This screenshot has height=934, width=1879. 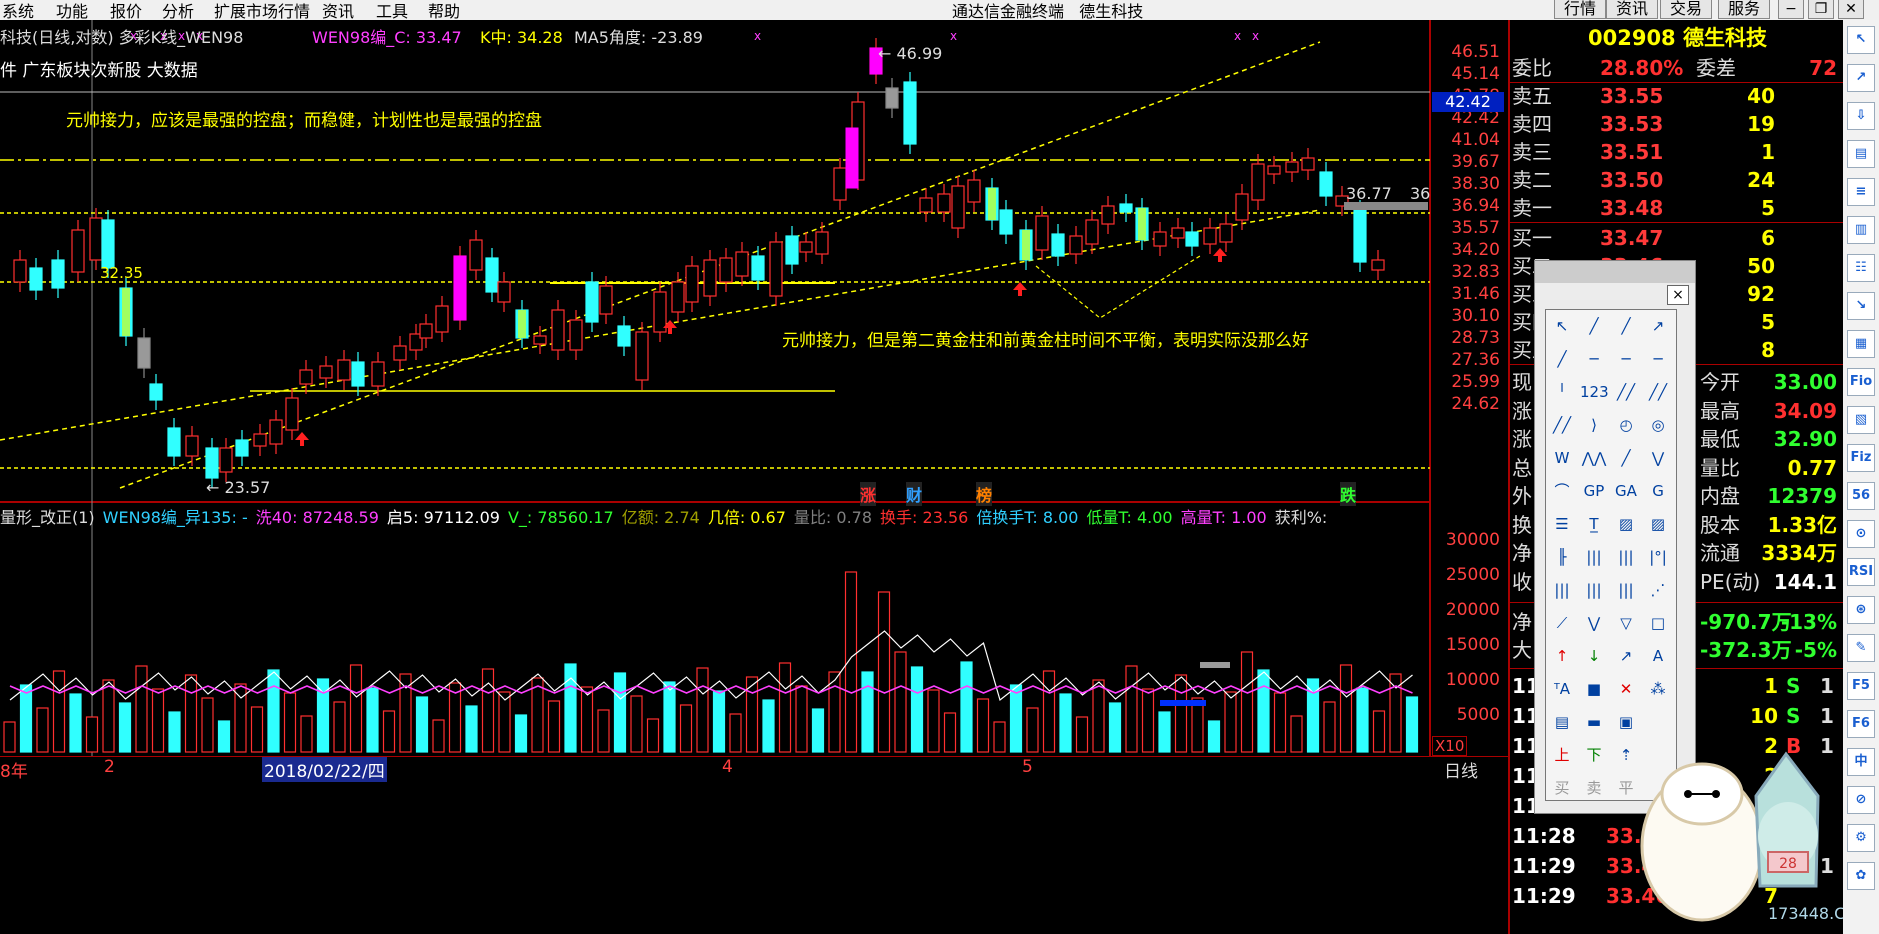 What do you see at coordinates (18, 11) in the screenshot?
I see `menu-item-system: 系统` at bounding box center [18, 11].